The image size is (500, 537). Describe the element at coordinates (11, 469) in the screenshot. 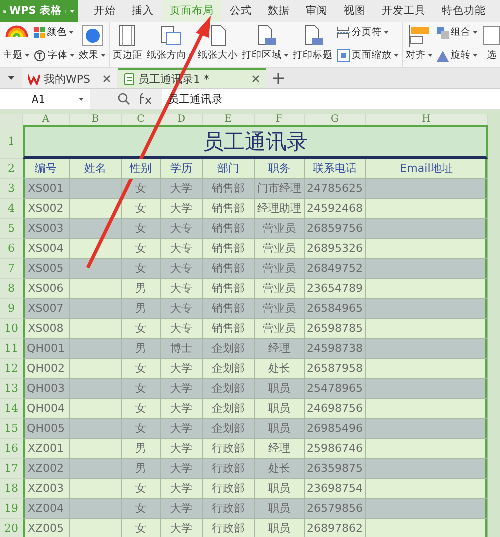

I see `row-header: 17` at that location.